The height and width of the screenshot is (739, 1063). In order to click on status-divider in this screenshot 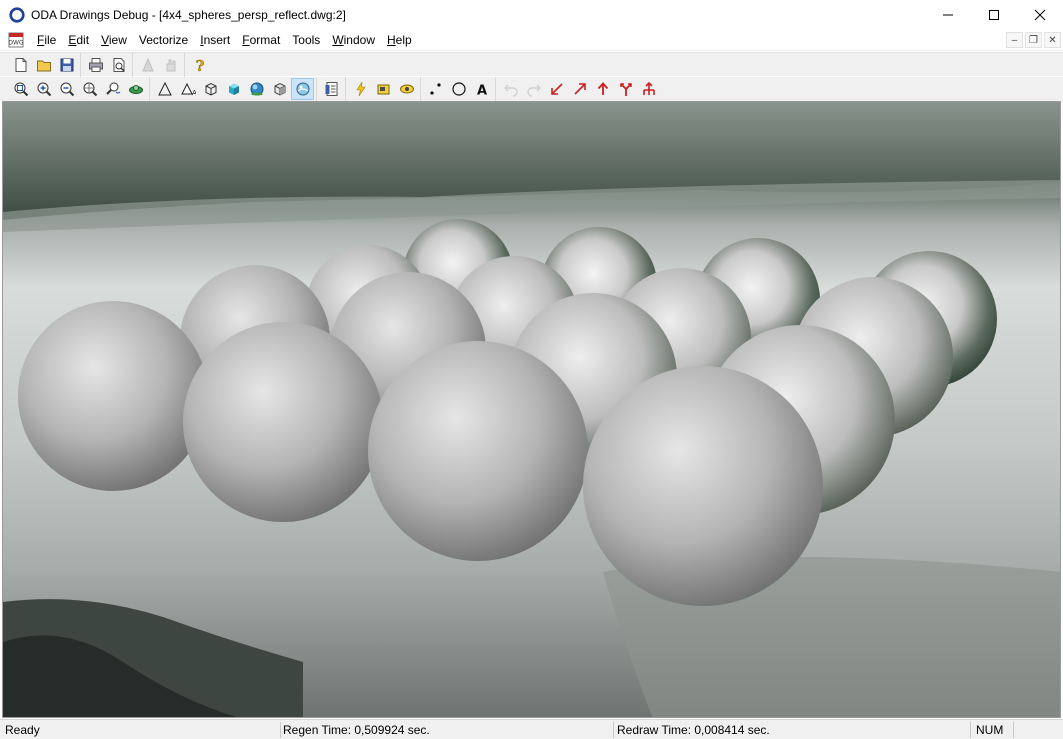, I will do `click(970, 730)`.